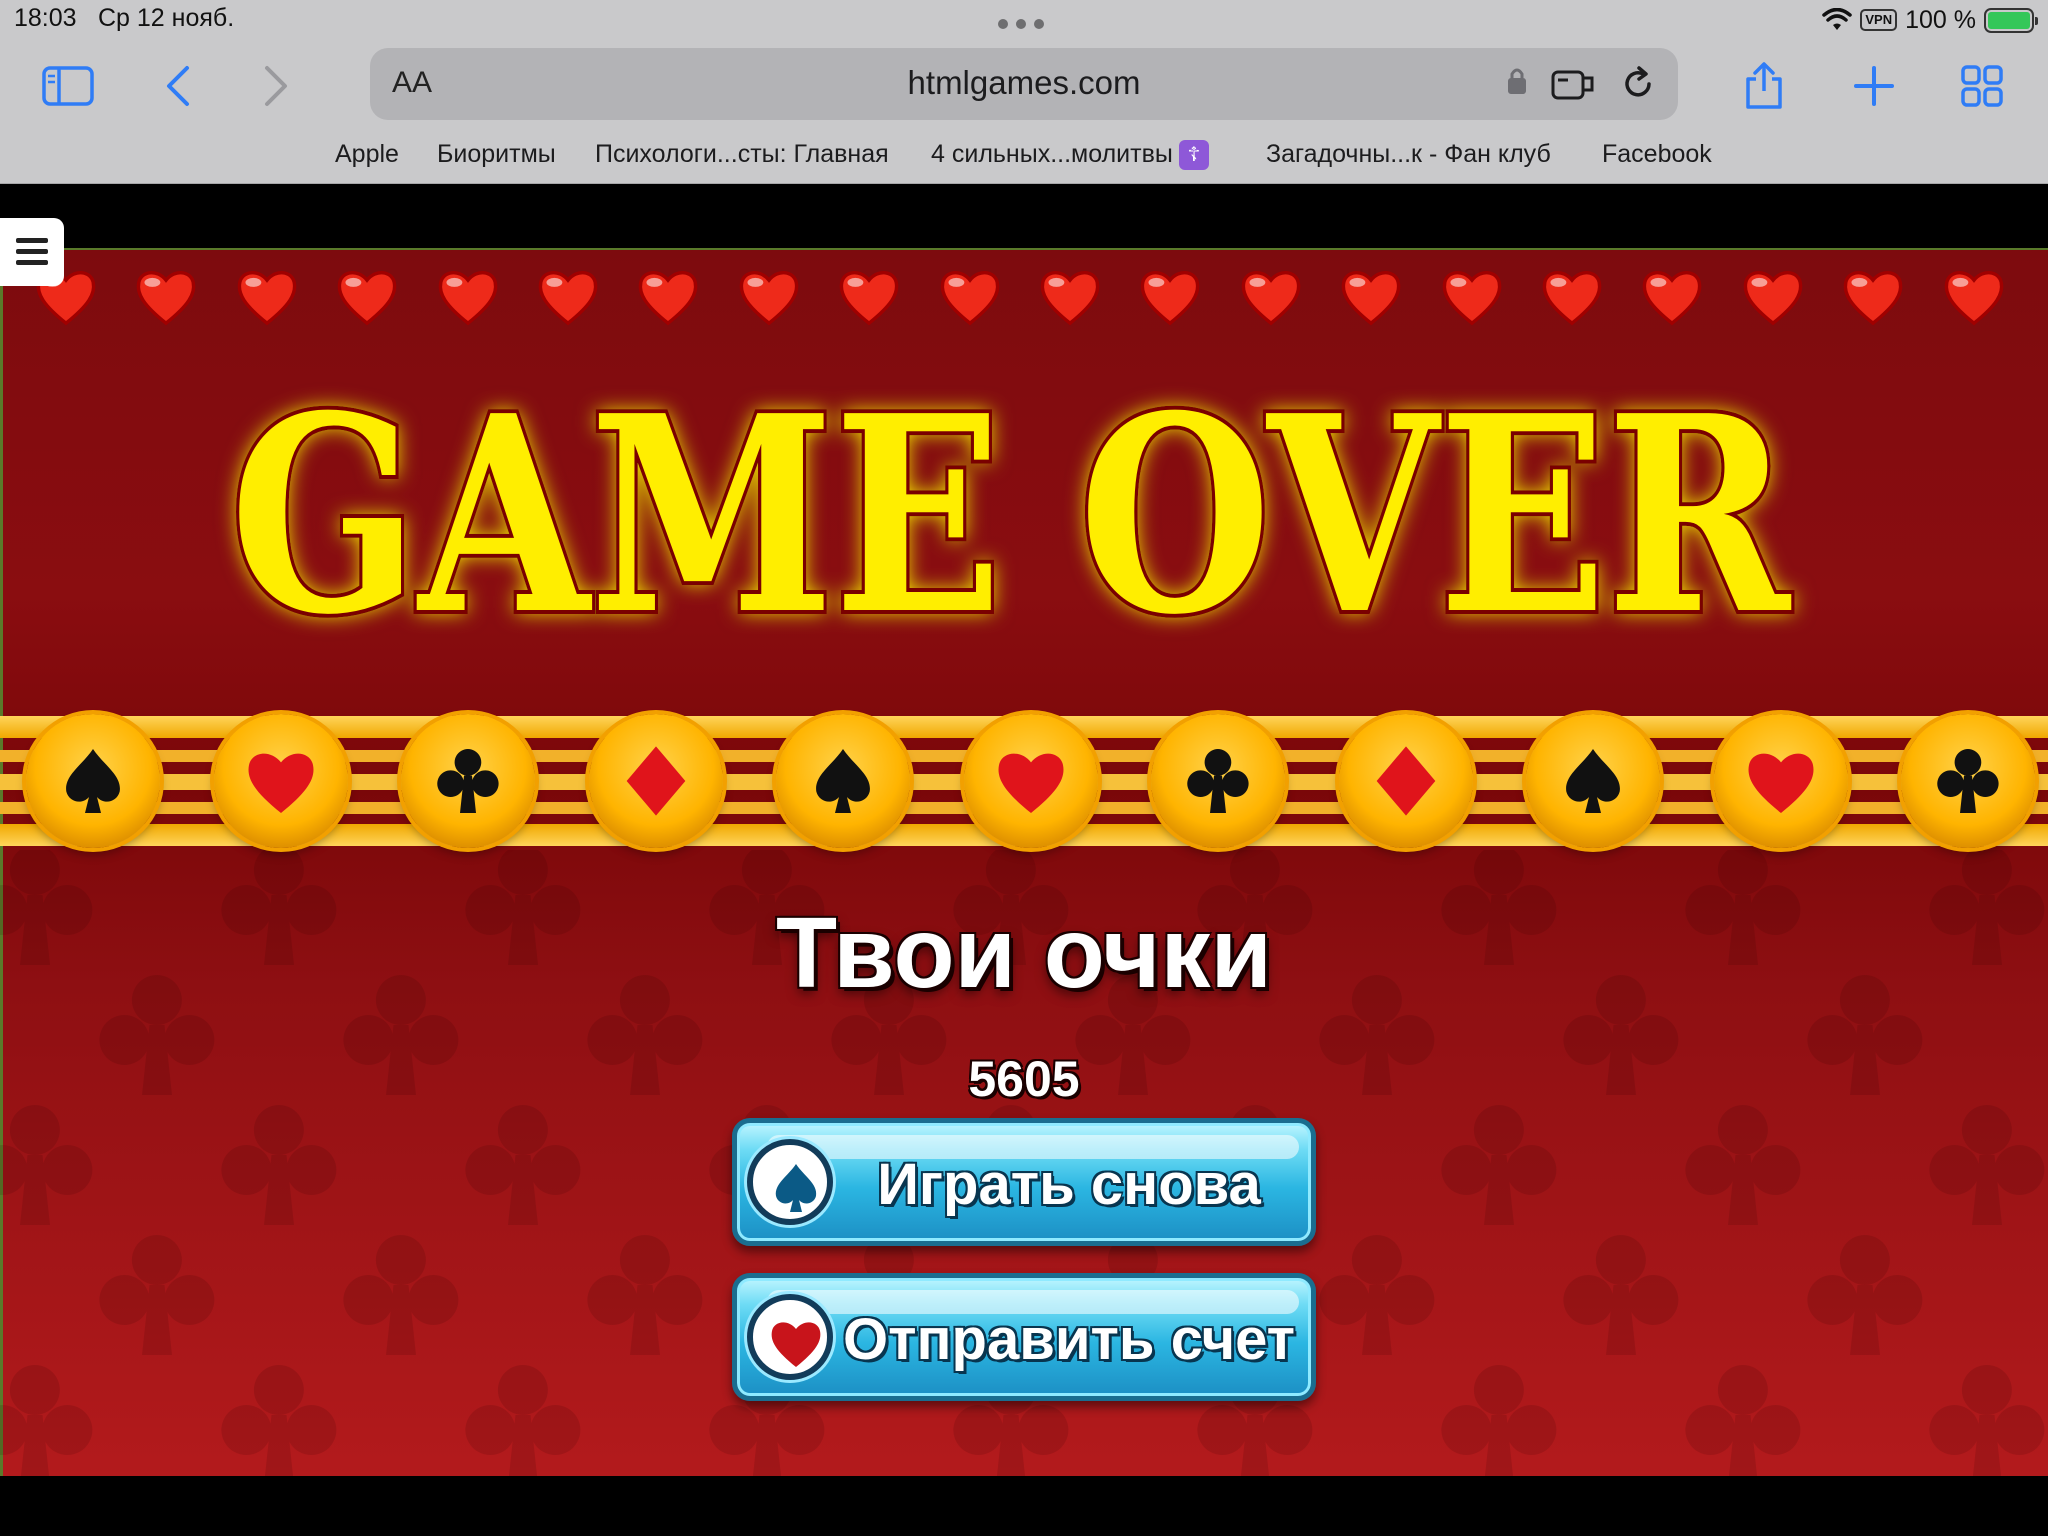 Image resolution: width=2048 pixels, height=1536 pixels. Describe the element at coordinates (1874, 86) in the screenshot. I see `new-tab-icon` at that location.